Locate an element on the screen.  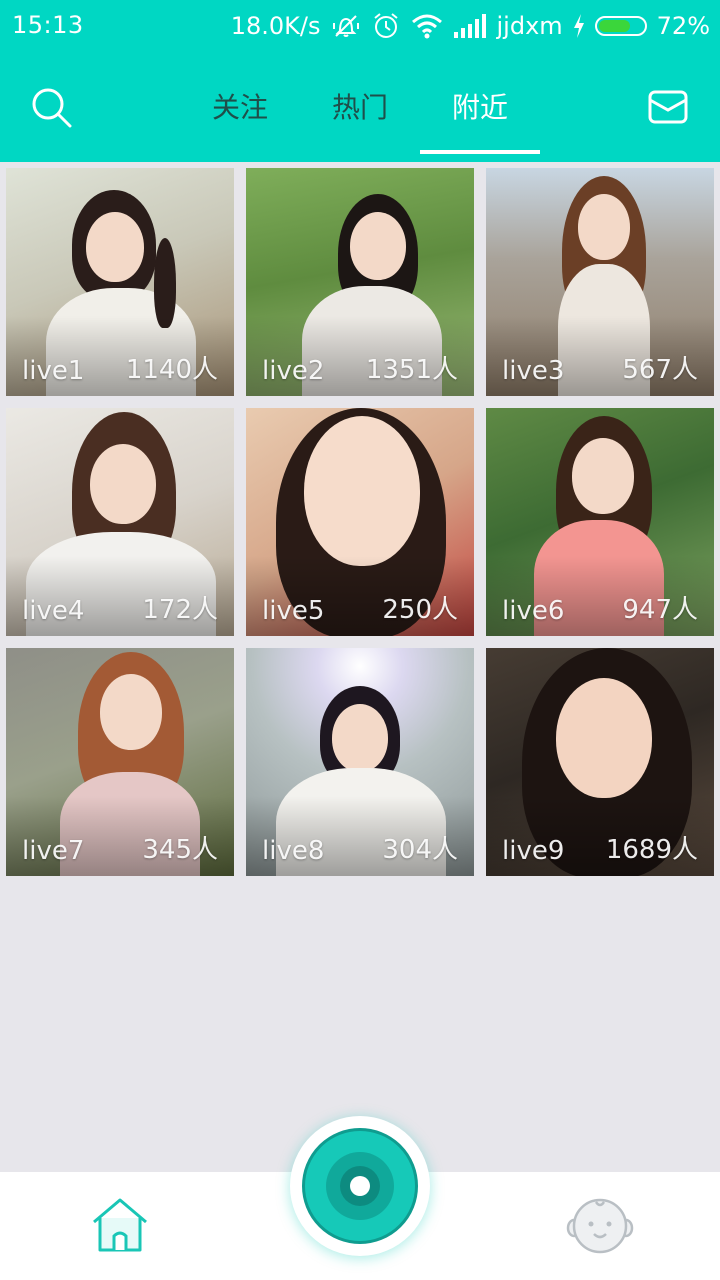
live-name: live8 is located at coordinates (293, 851).